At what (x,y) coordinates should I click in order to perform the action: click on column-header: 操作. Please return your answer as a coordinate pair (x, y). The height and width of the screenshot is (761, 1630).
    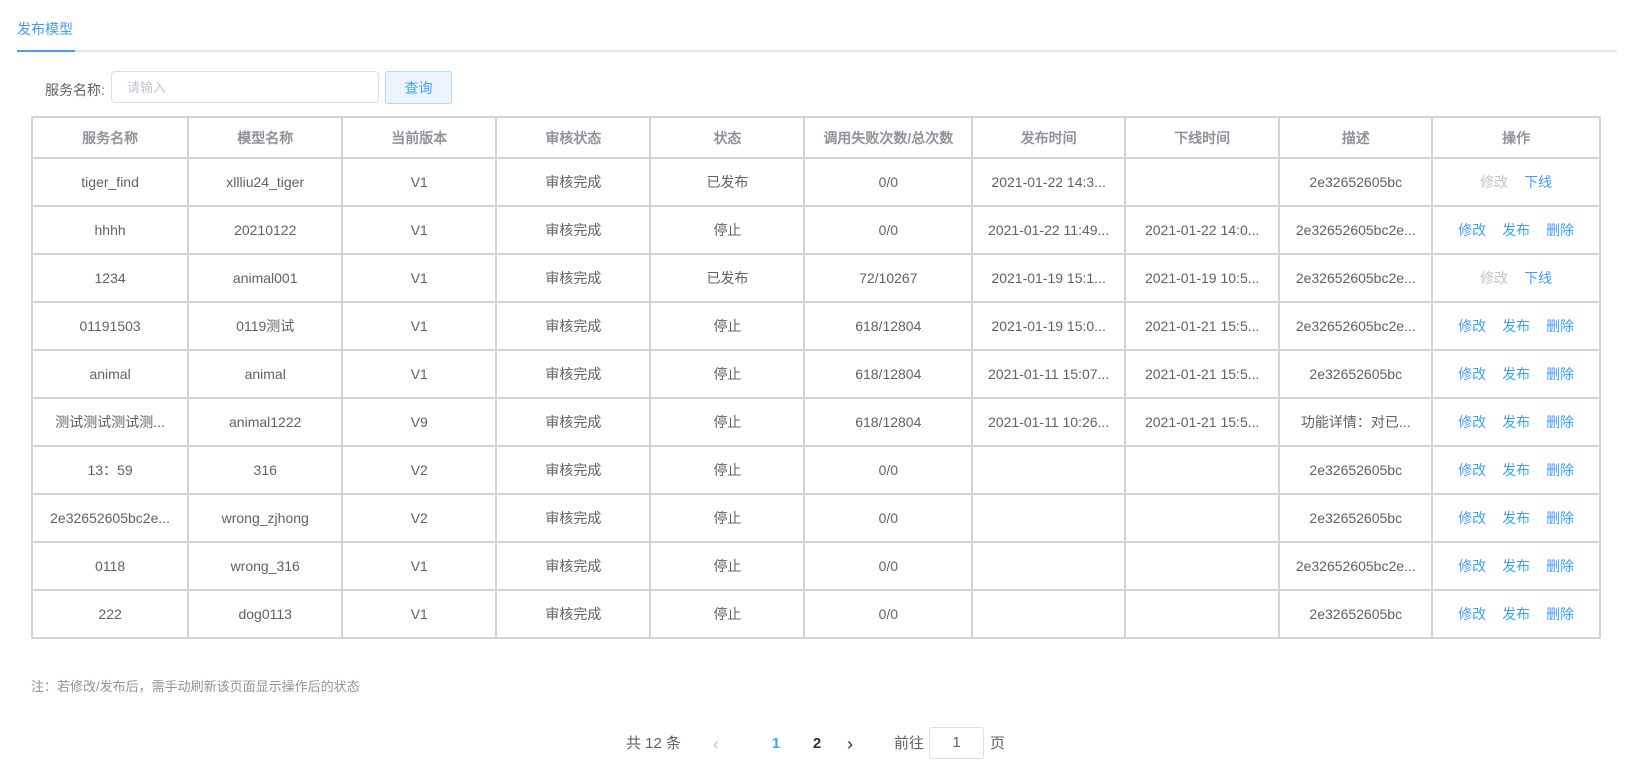
    Looking at the image, I should click on (1516, 137).